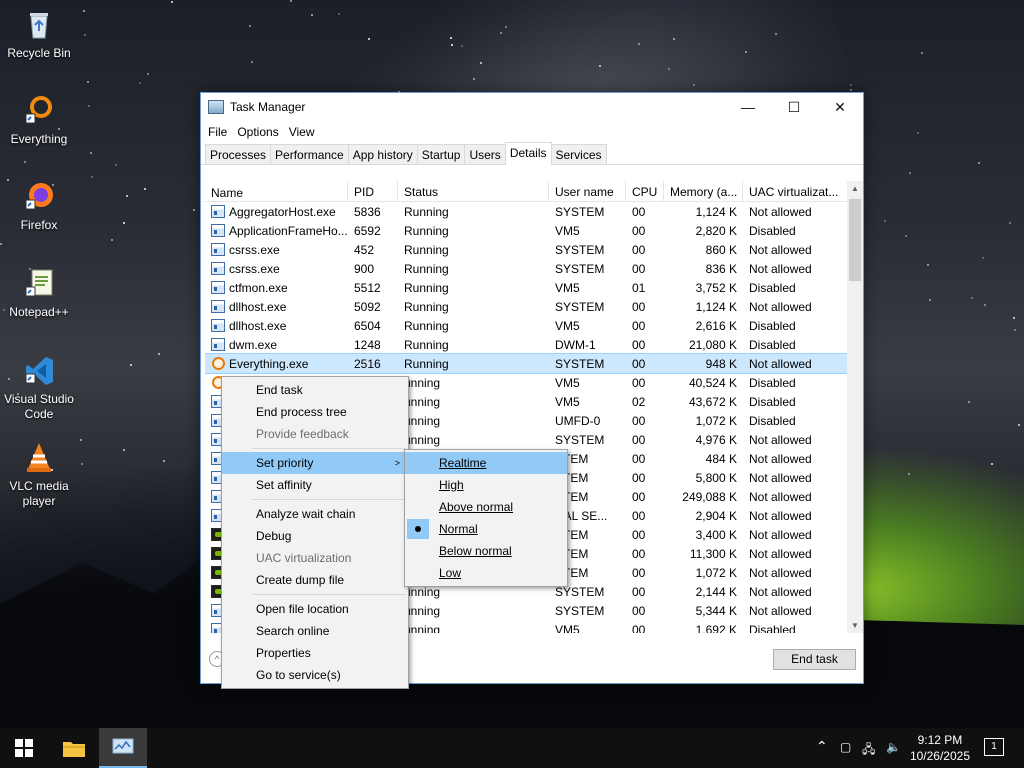 Image resolution: width=1024 pixels, height=768 pixels. What do you see at coordinates (868, 750) in the screenshot?
I see `tray-network-icon: 🖧` at bounding box center [868, 750].